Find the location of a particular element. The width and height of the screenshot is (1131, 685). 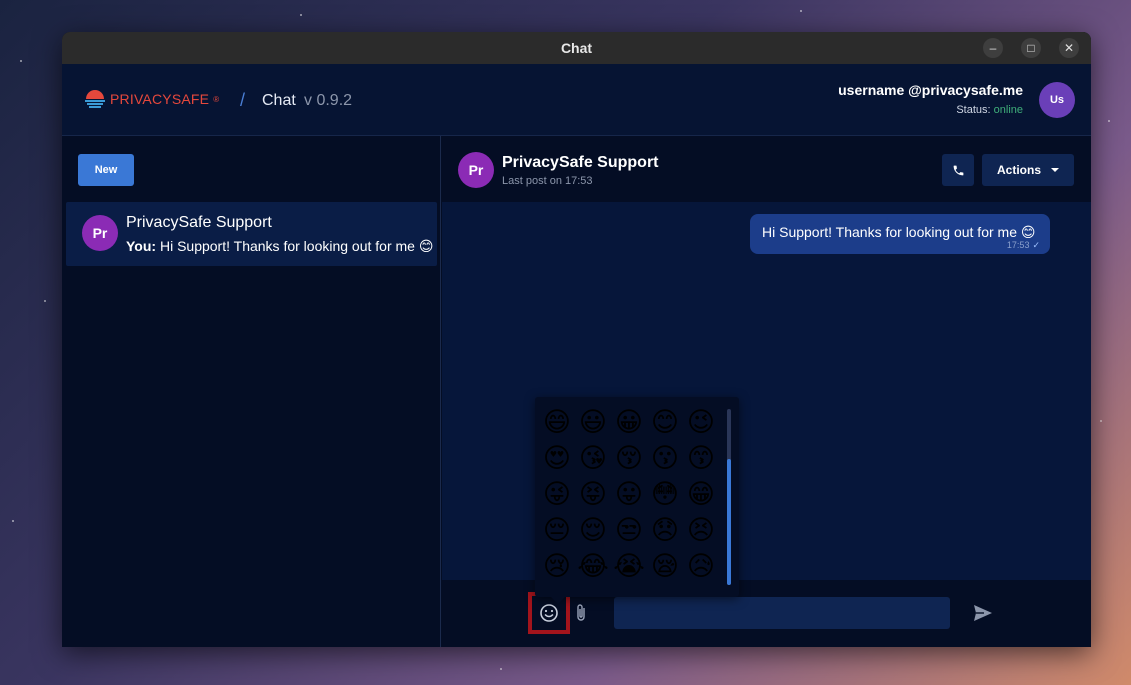

user-avatar: Us is located at coordinates (1057, 100).